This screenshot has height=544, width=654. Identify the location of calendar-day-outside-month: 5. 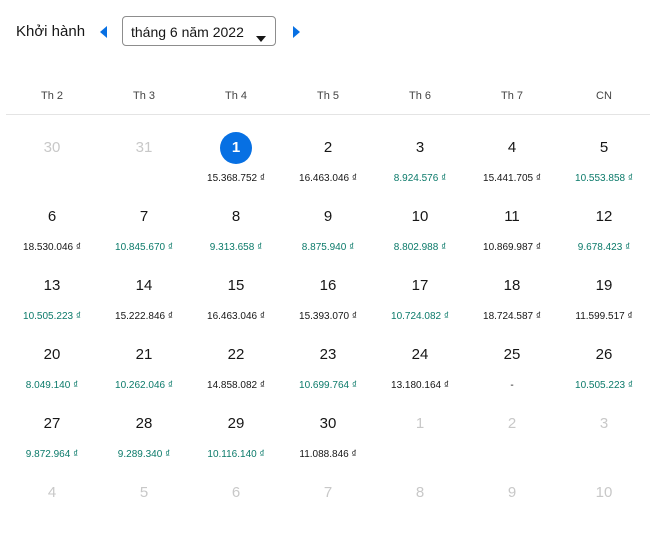
(144, 501).